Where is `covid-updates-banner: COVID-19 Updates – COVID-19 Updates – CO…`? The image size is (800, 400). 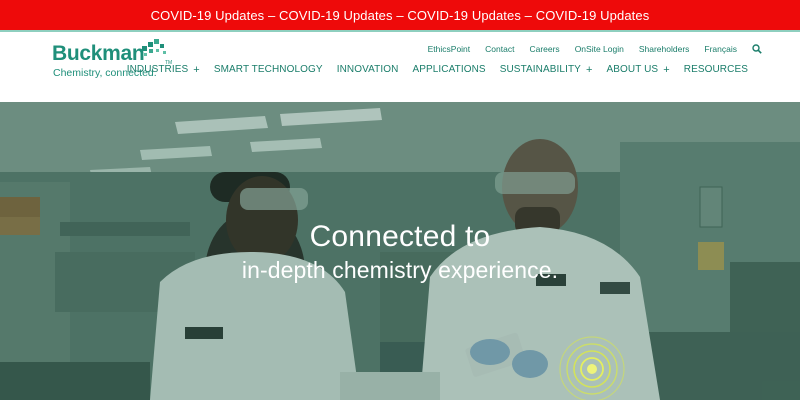
covid-updates-banner: COVID-19 Updates – COVID-19 Updates – CO… is located at coordinates (400, 15).